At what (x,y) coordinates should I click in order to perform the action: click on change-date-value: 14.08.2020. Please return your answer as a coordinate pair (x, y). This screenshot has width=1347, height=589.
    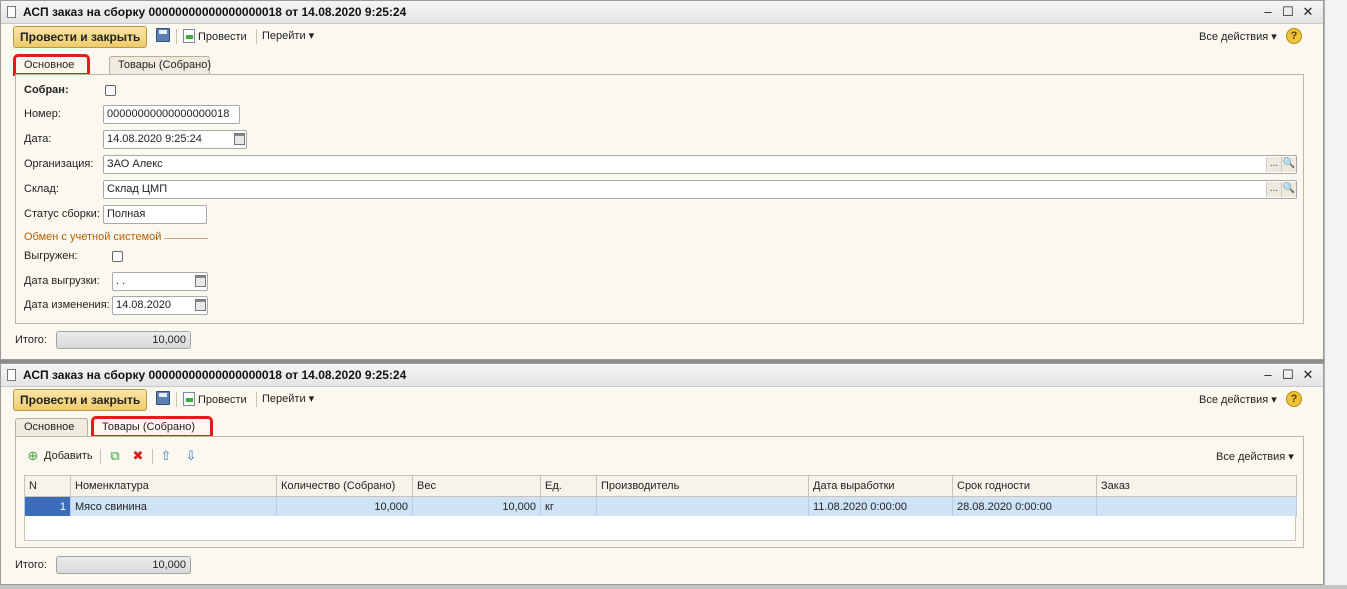
    Looking at the image, I should click on (144, 305).